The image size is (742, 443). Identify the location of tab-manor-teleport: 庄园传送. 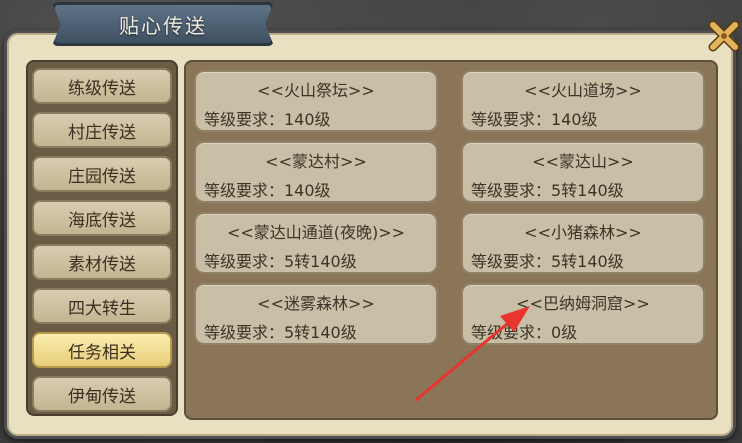
(102, 174).